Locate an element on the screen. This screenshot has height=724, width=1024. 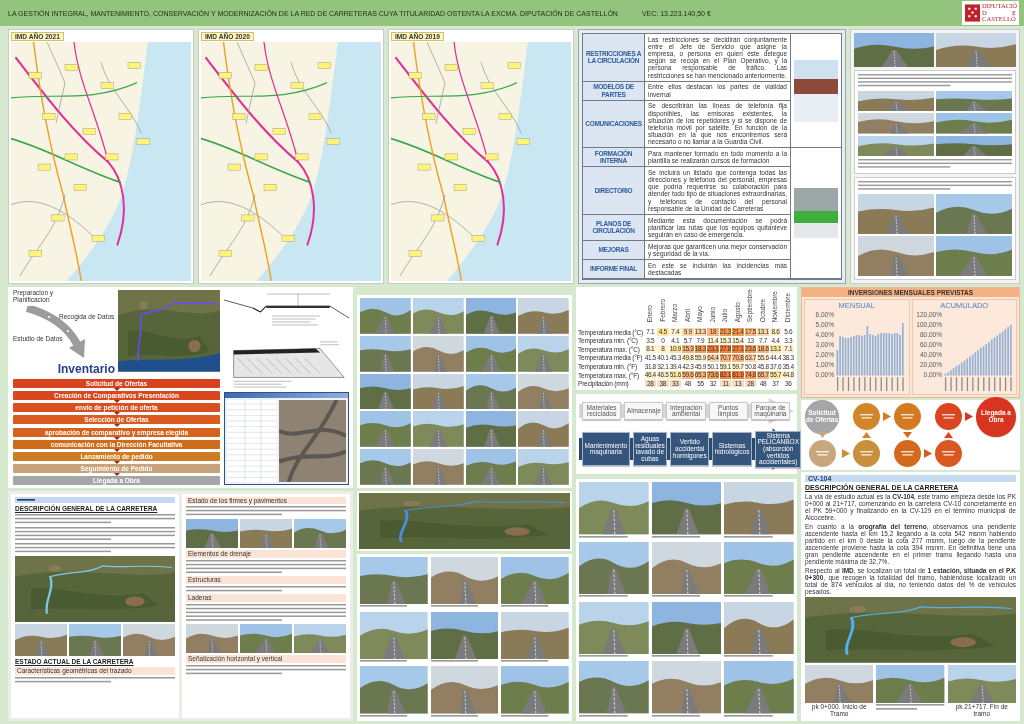
inventory-title: Inventario is located at coordinates (86, 369).